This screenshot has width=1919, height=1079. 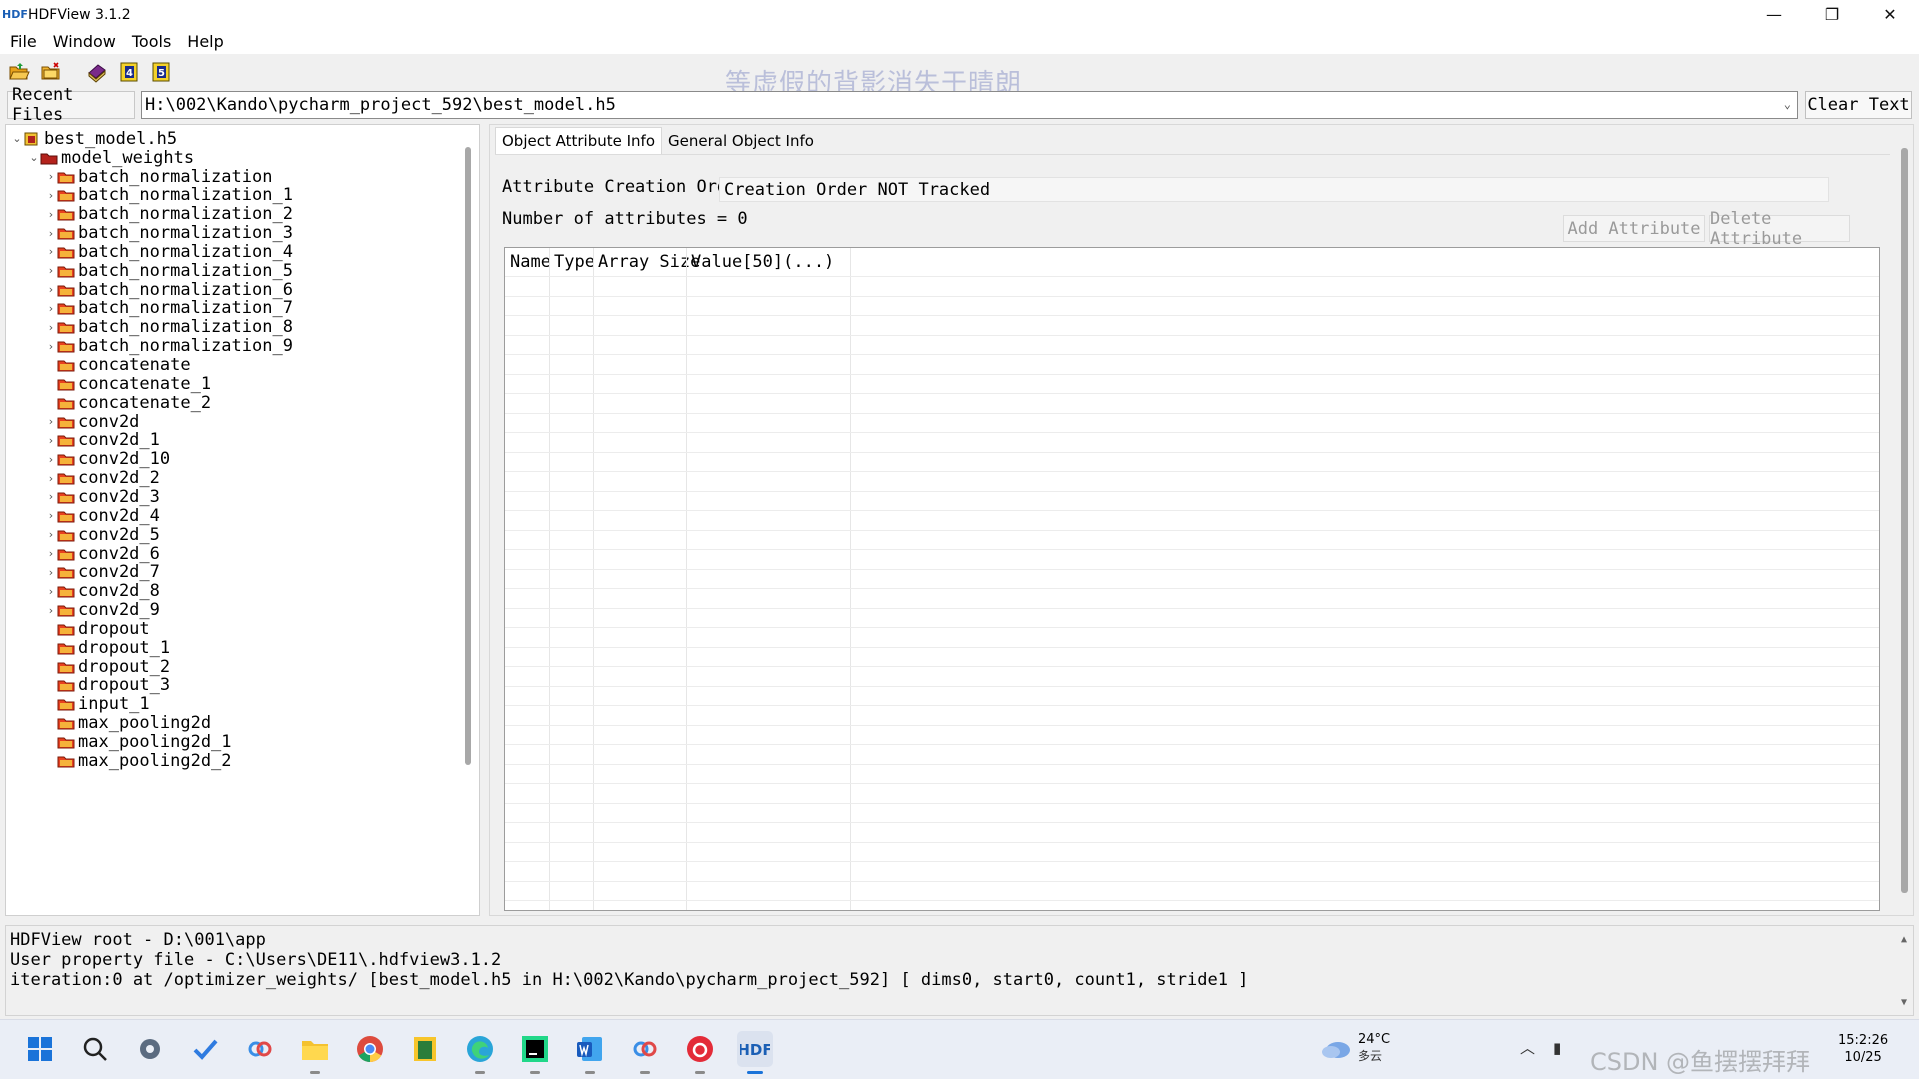 I want to click on column-header-value: Value[50](...), so click(x=760, y=262).